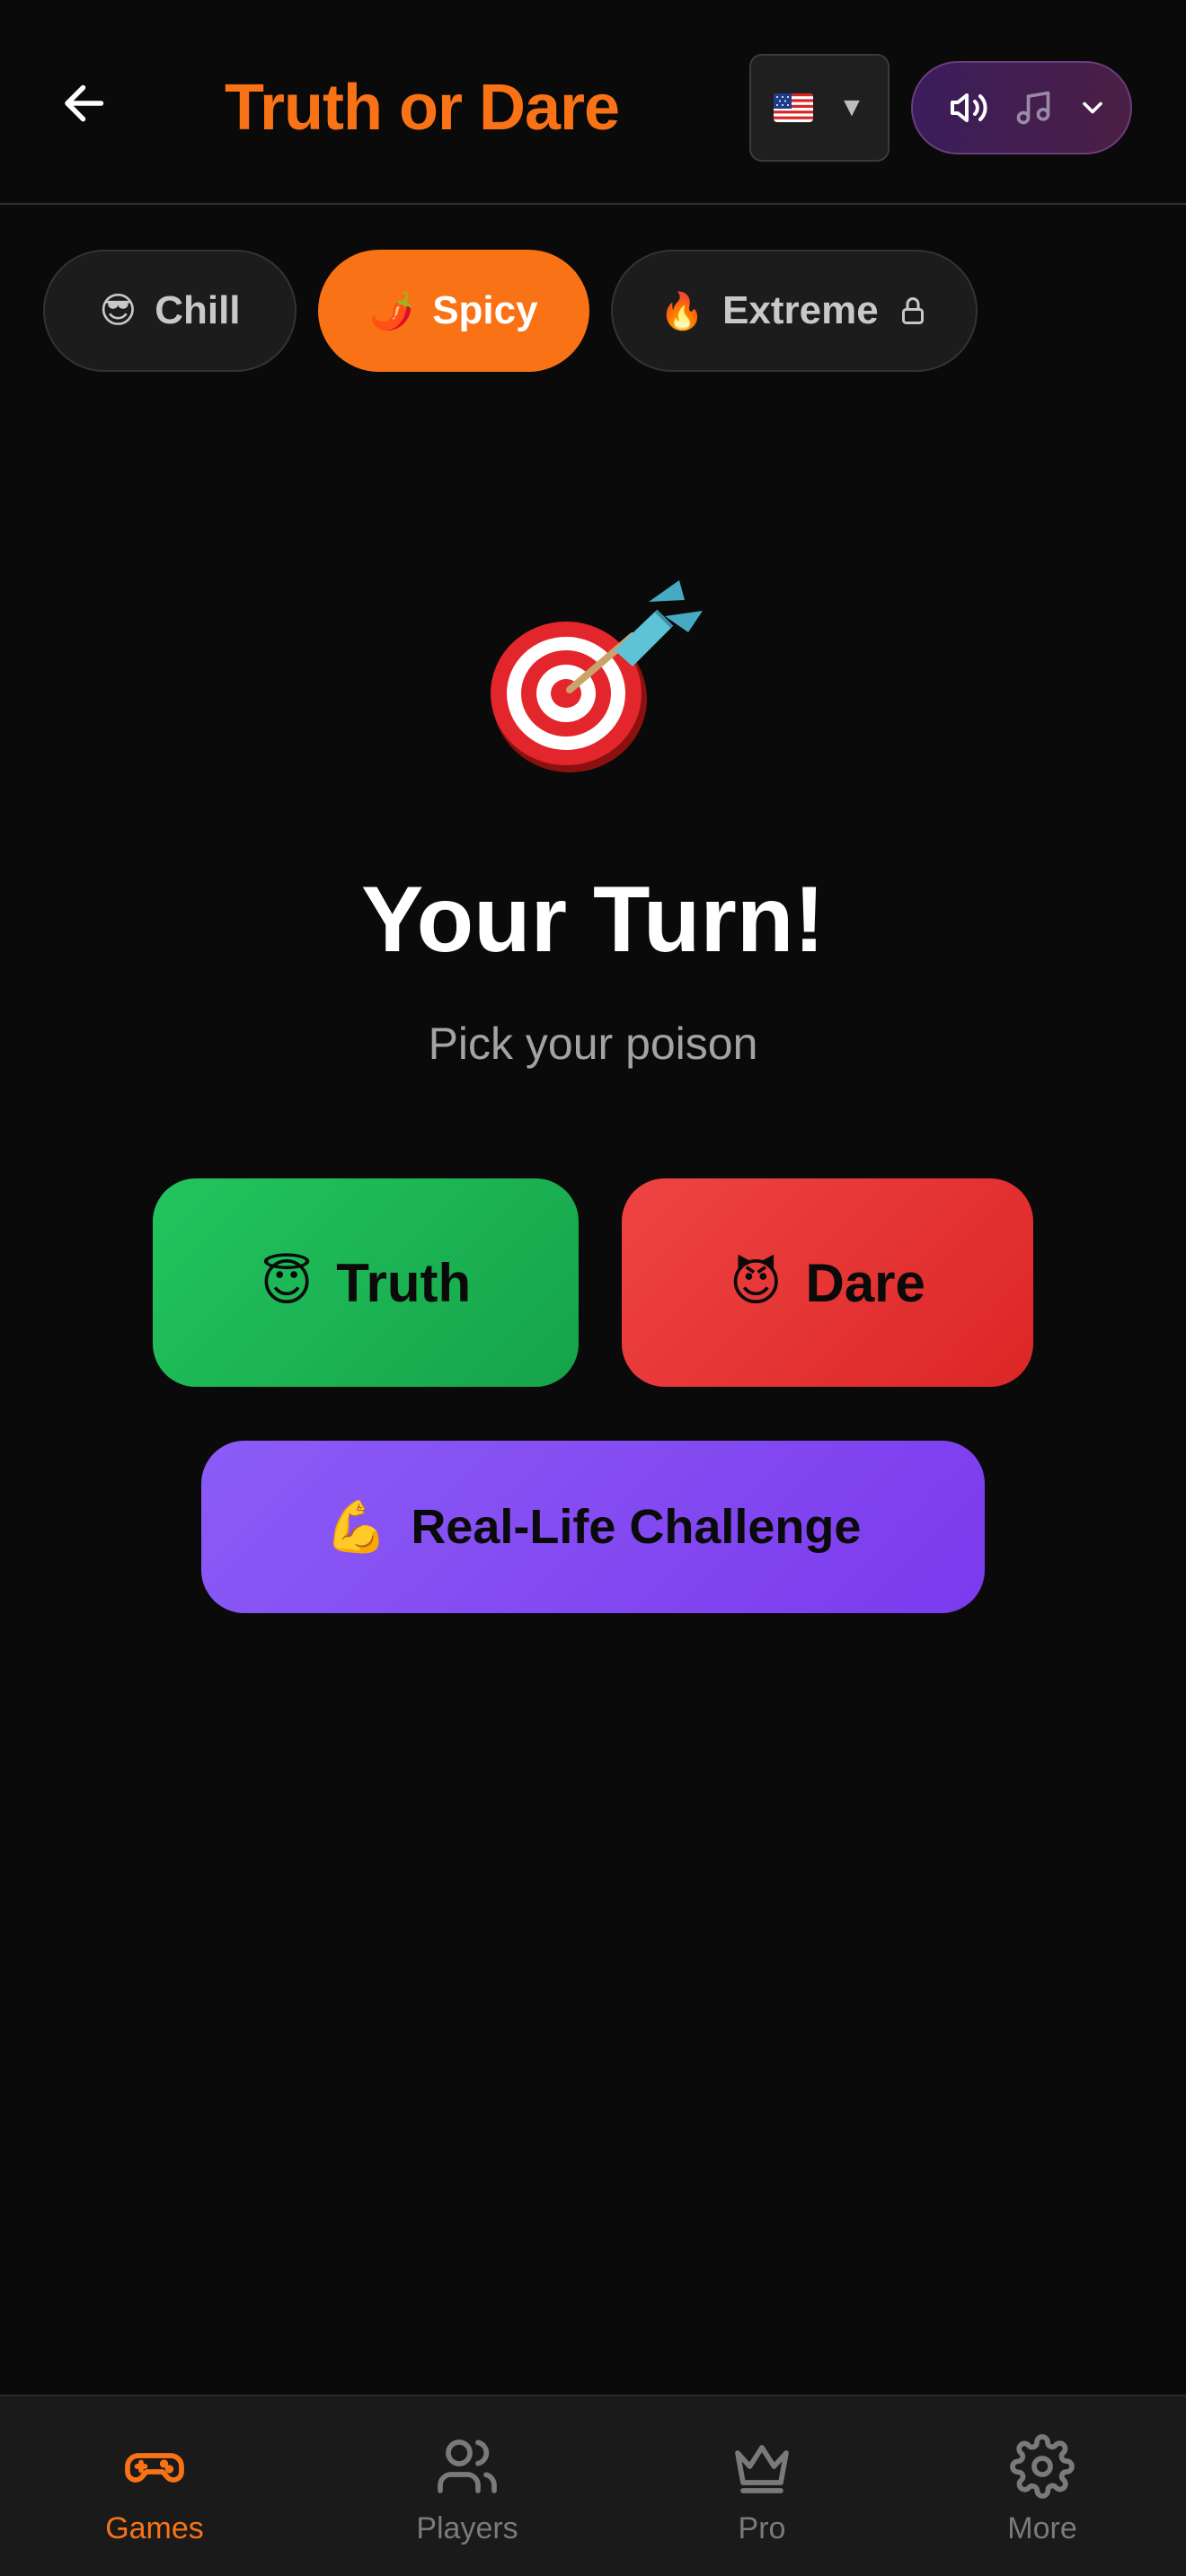 Image resolution: width=1186 pixels, height=2576 pixels. I want to click on dare-label: Dare, so click(865, 1282).